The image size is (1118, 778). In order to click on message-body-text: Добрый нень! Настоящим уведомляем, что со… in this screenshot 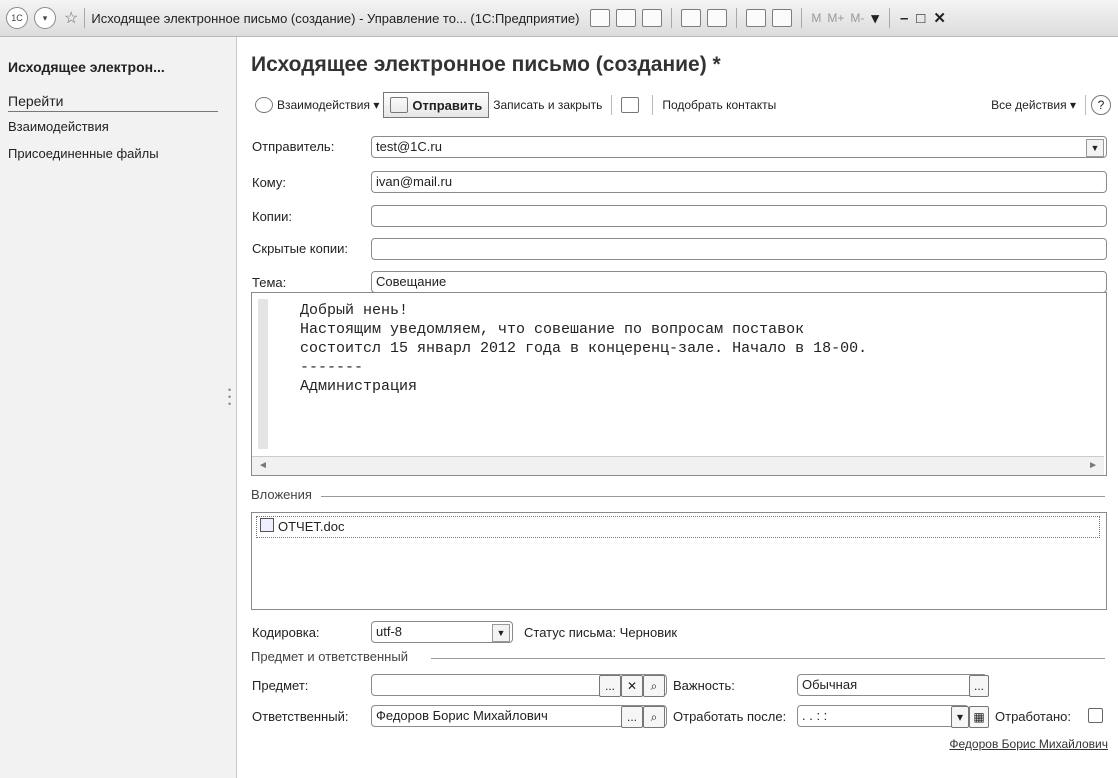, I will do `click(583, 348)`.